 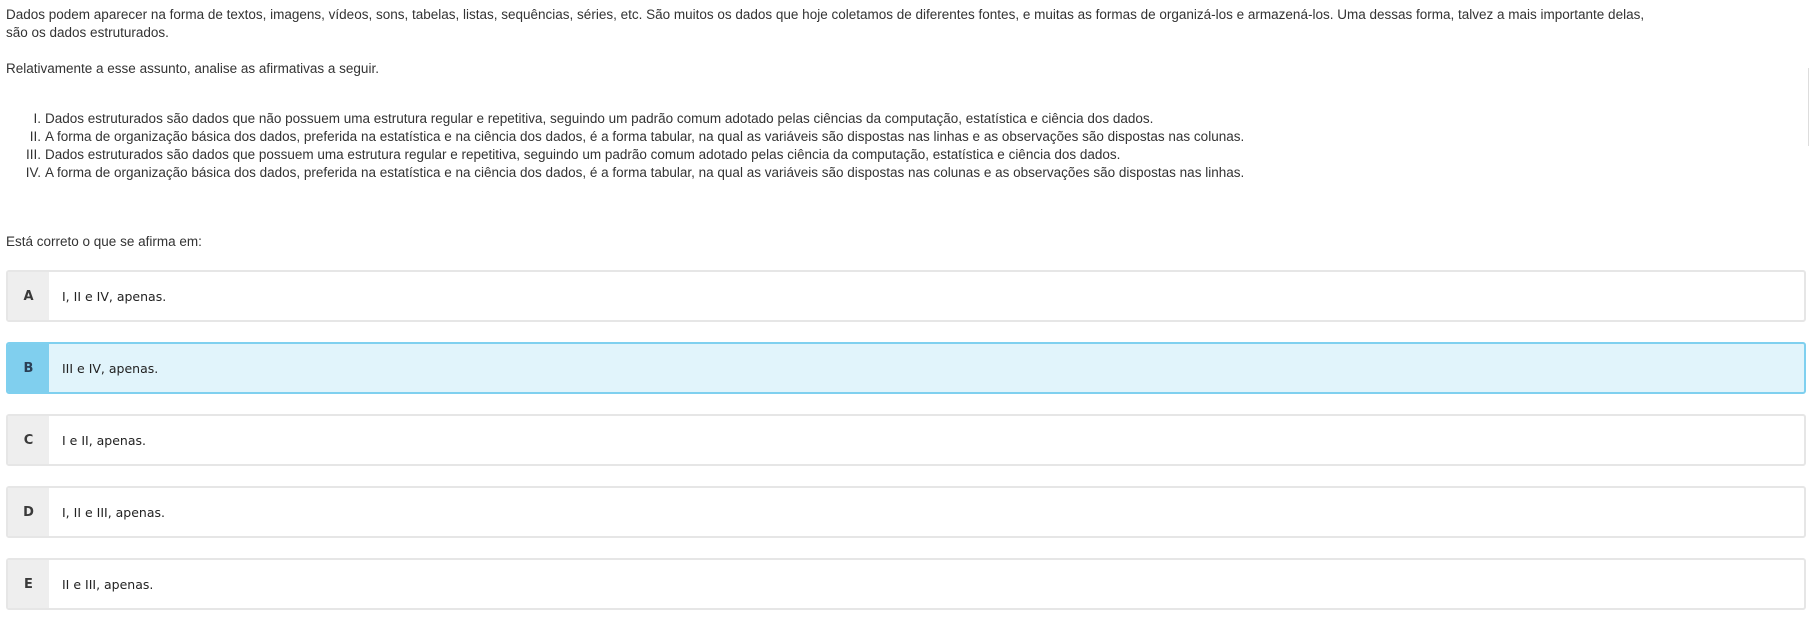 What do you see at coordinates (104, 241) in the screenshot?
I see `question-prompt: Está correto o que se afirma em:` at bounding box center [104, 241].